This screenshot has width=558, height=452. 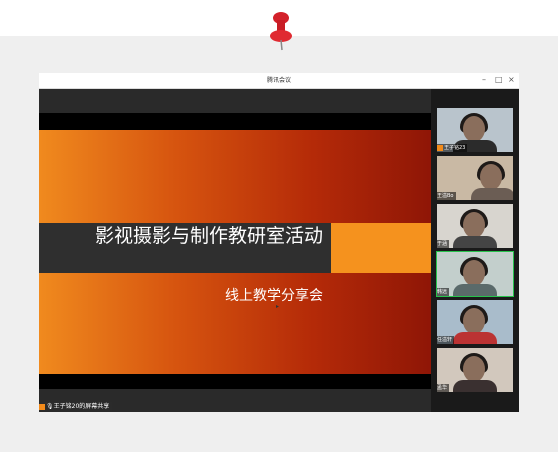 I want to click on participant-tile: 王子铭23, so click(x=475, y=130).